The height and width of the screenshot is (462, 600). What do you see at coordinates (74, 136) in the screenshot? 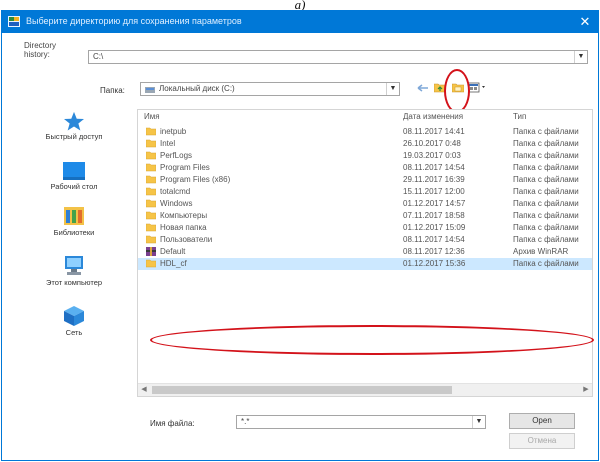
I see `place-label: Быстрый доступ` at bounding box center [74, 136].